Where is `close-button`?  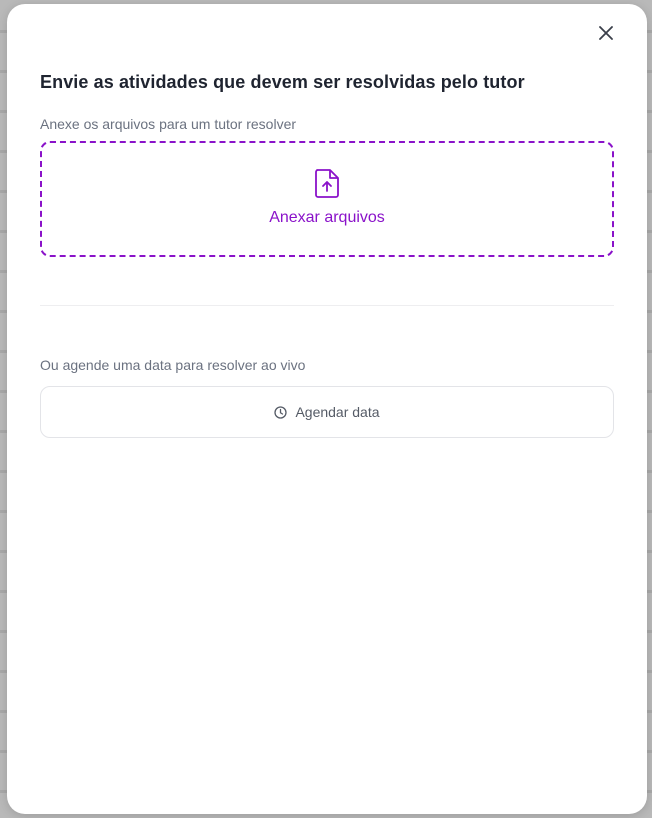 close-button is located at coordinates (606, 33).